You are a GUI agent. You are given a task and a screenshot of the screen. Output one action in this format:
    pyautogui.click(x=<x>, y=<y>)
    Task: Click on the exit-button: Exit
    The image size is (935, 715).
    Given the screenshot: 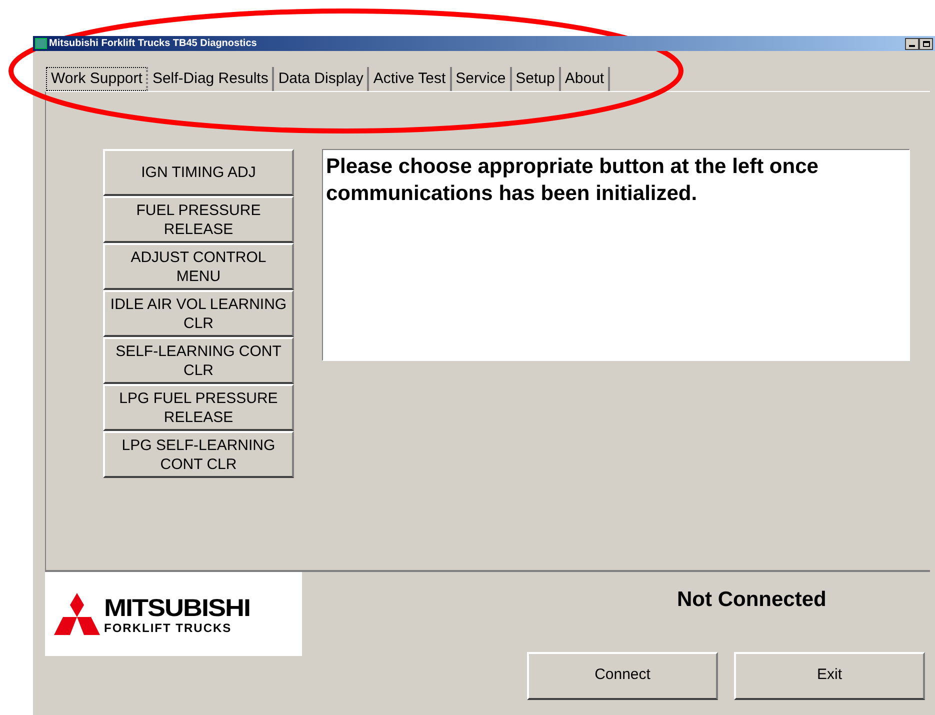 What is the action you would take?
    pyautogui.click(x=829, y=676)
    